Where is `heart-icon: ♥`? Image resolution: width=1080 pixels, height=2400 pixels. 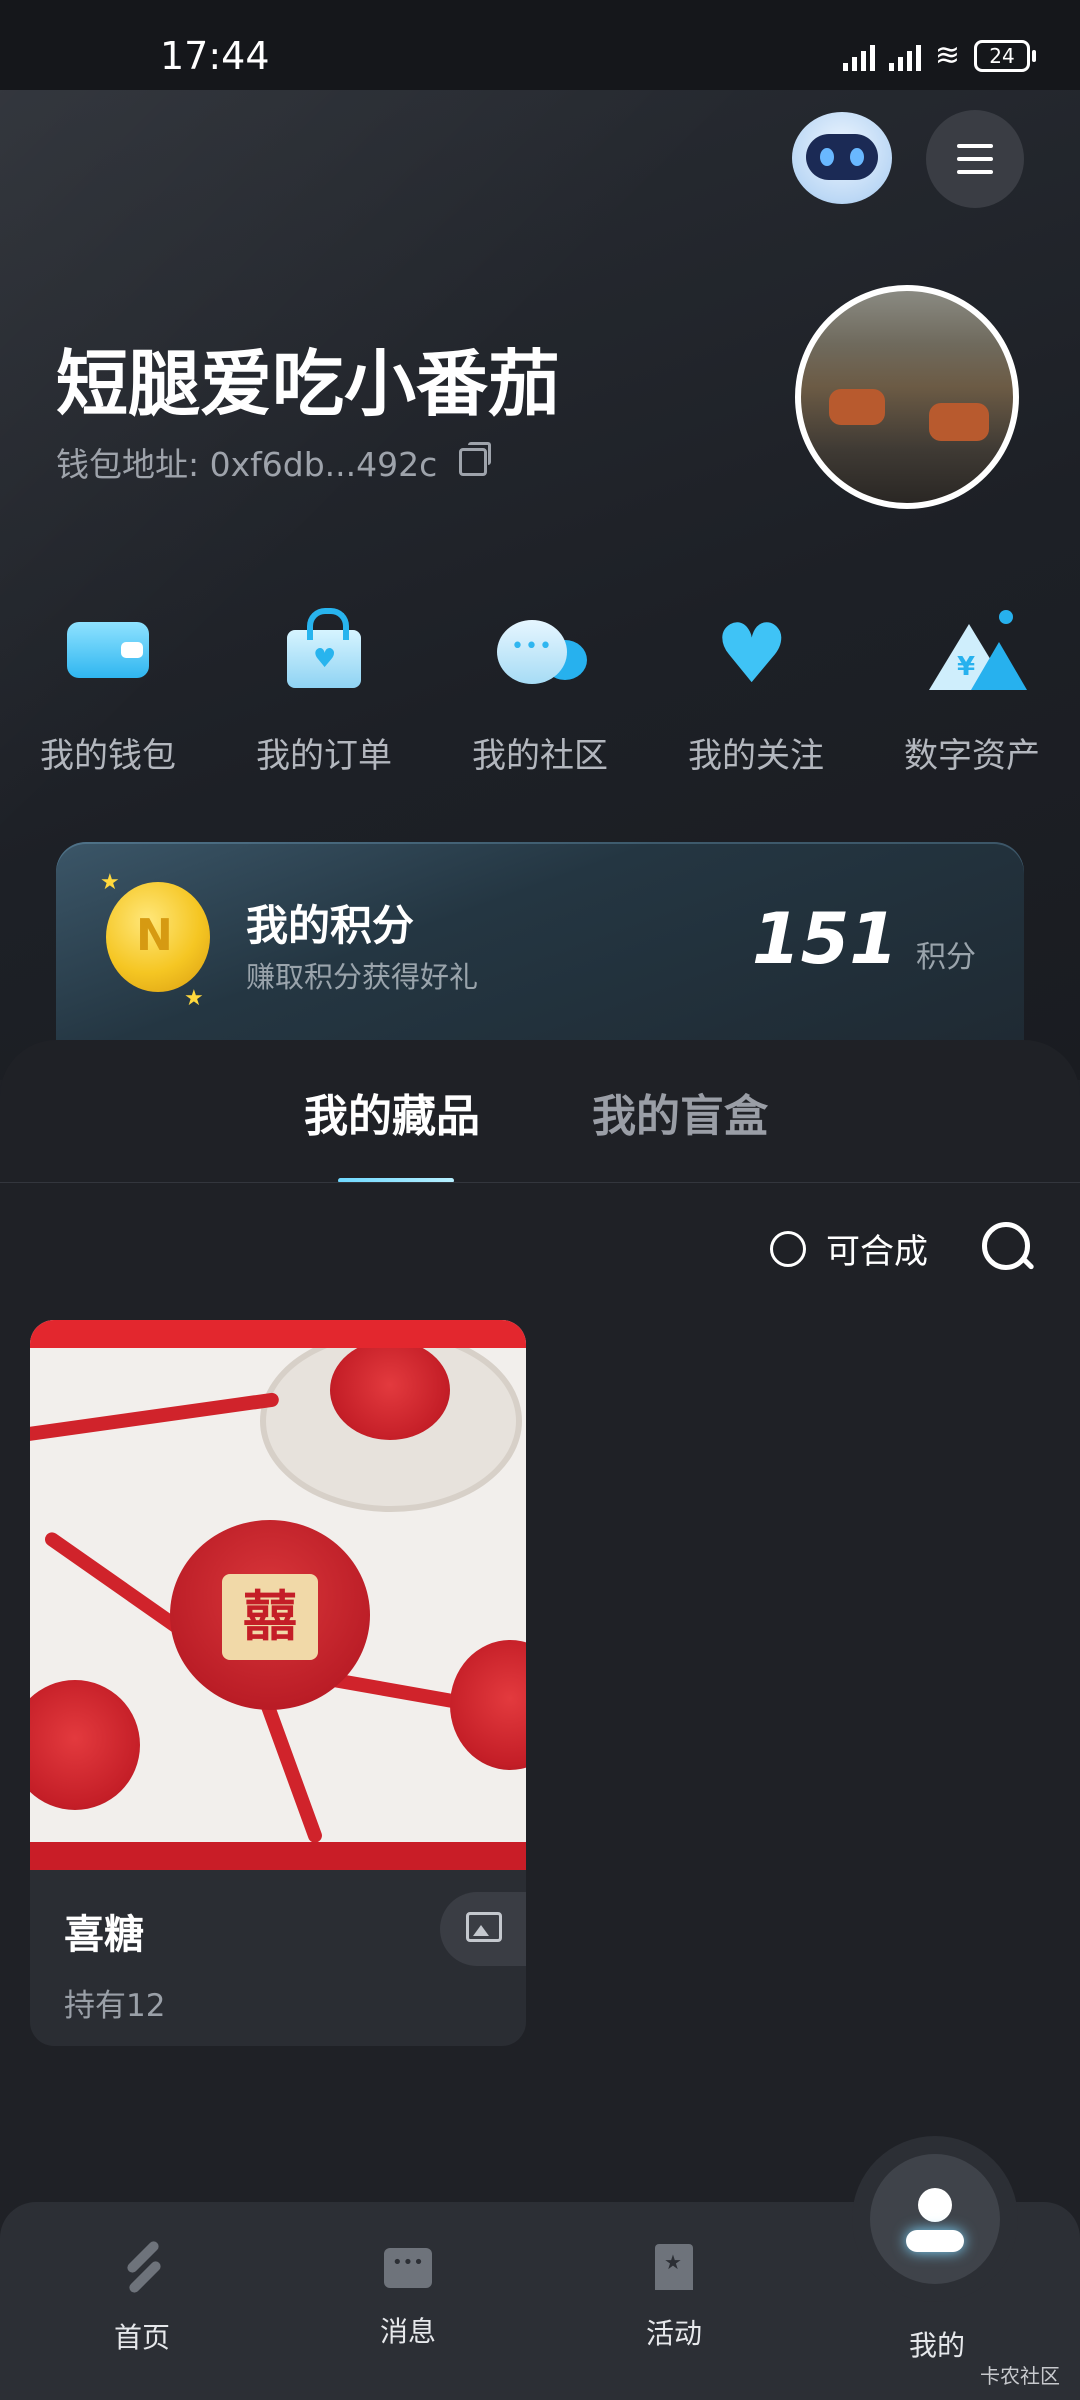 heart-icon: ♥ is located at coordinates (752, 654).